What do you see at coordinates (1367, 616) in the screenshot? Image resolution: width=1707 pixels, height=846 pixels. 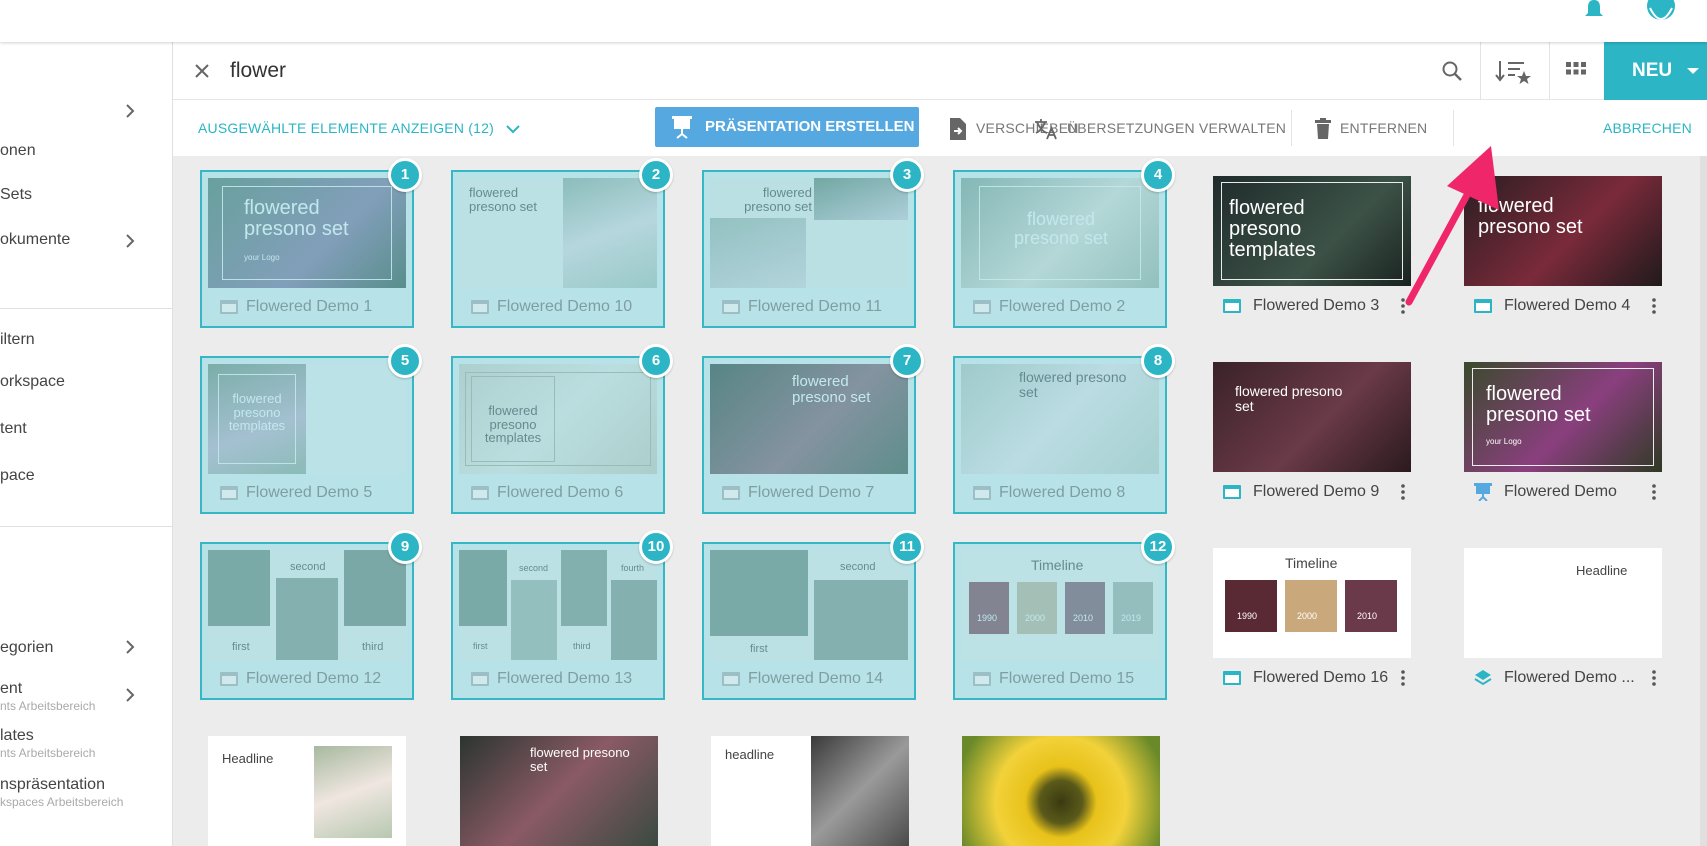 I see `thumb-year: 2010` at bounding box center [1367, 616].